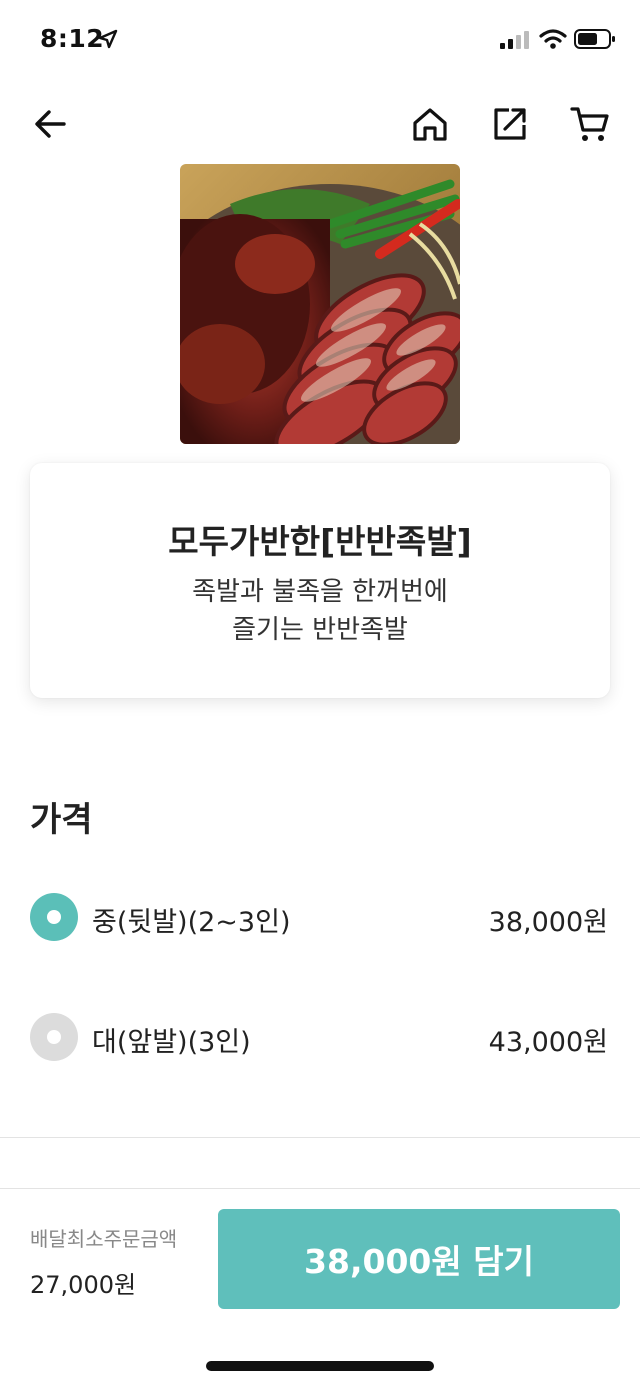 The width and height of the screenshot is (640, 1387). What do you see at coordinates (548, 1042) in the screenshot?
I see `option-price: 43,000원` at bounding box center [548, 1042].